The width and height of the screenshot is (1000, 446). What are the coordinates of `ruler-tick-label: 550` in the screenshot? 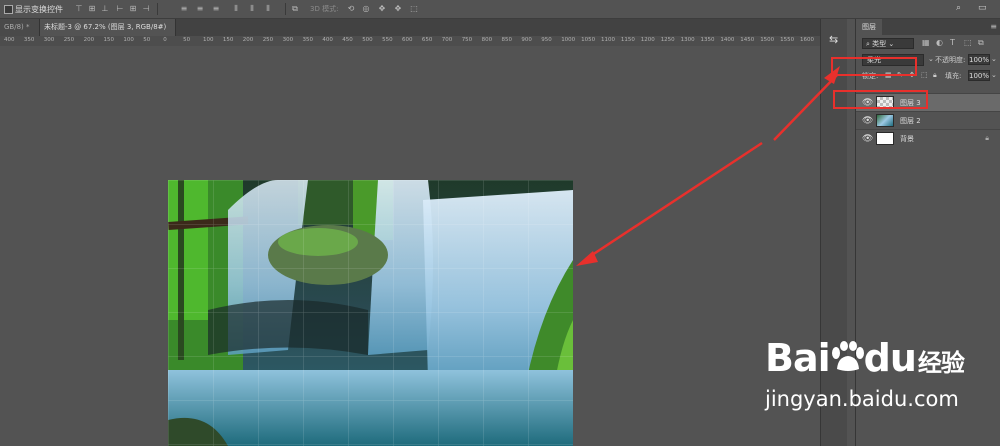 It's located at (387, 40).